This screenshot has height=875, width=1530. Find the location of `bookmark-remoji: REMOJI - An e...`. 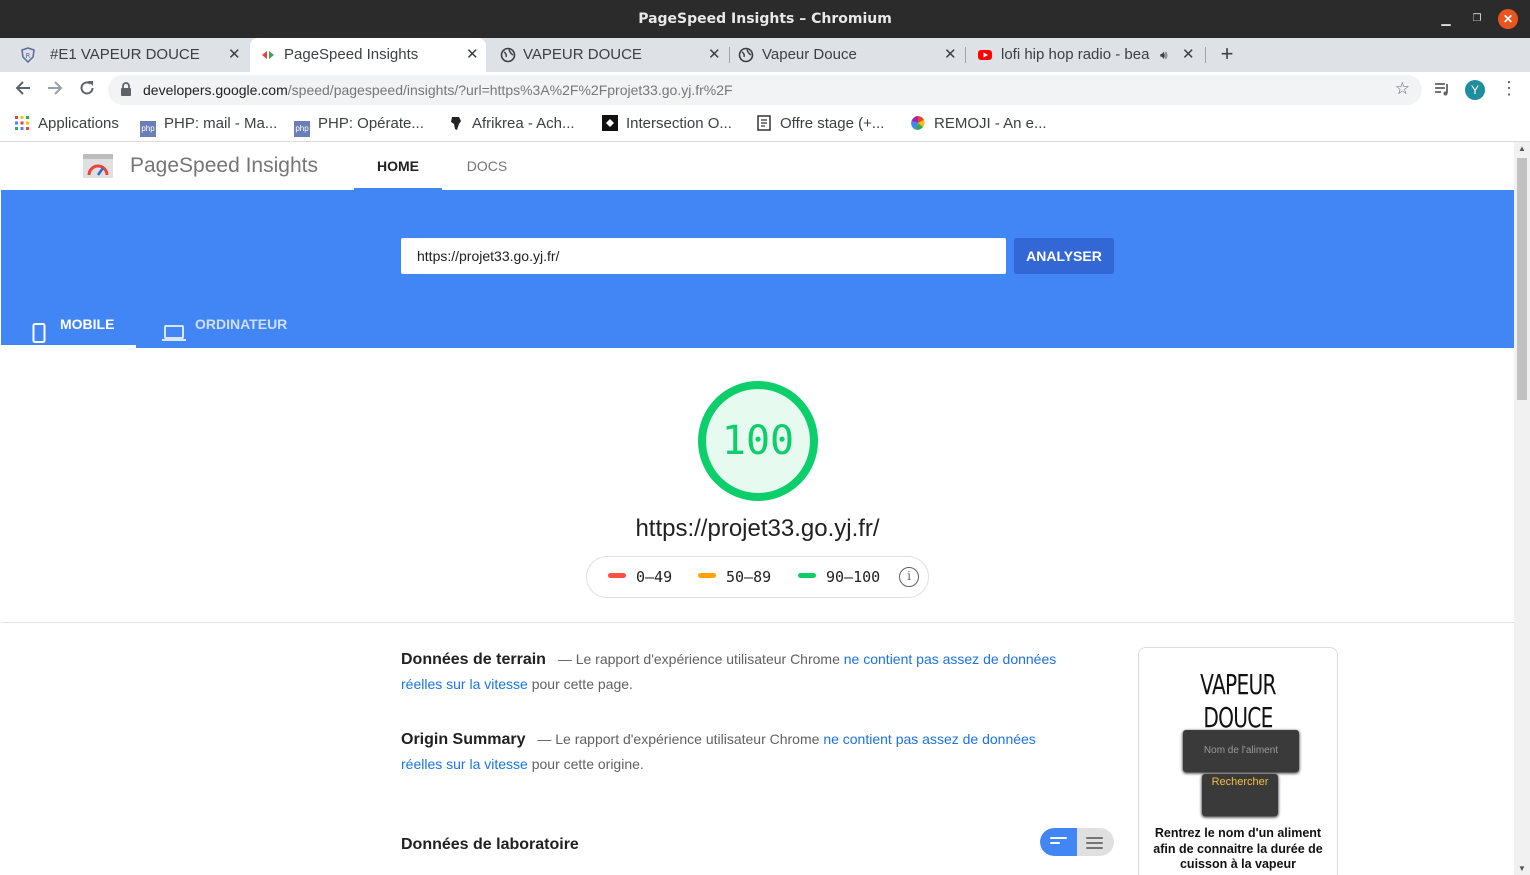

bookmark-remoji: REMOJI - An e... is located at coordinates (978, 124).